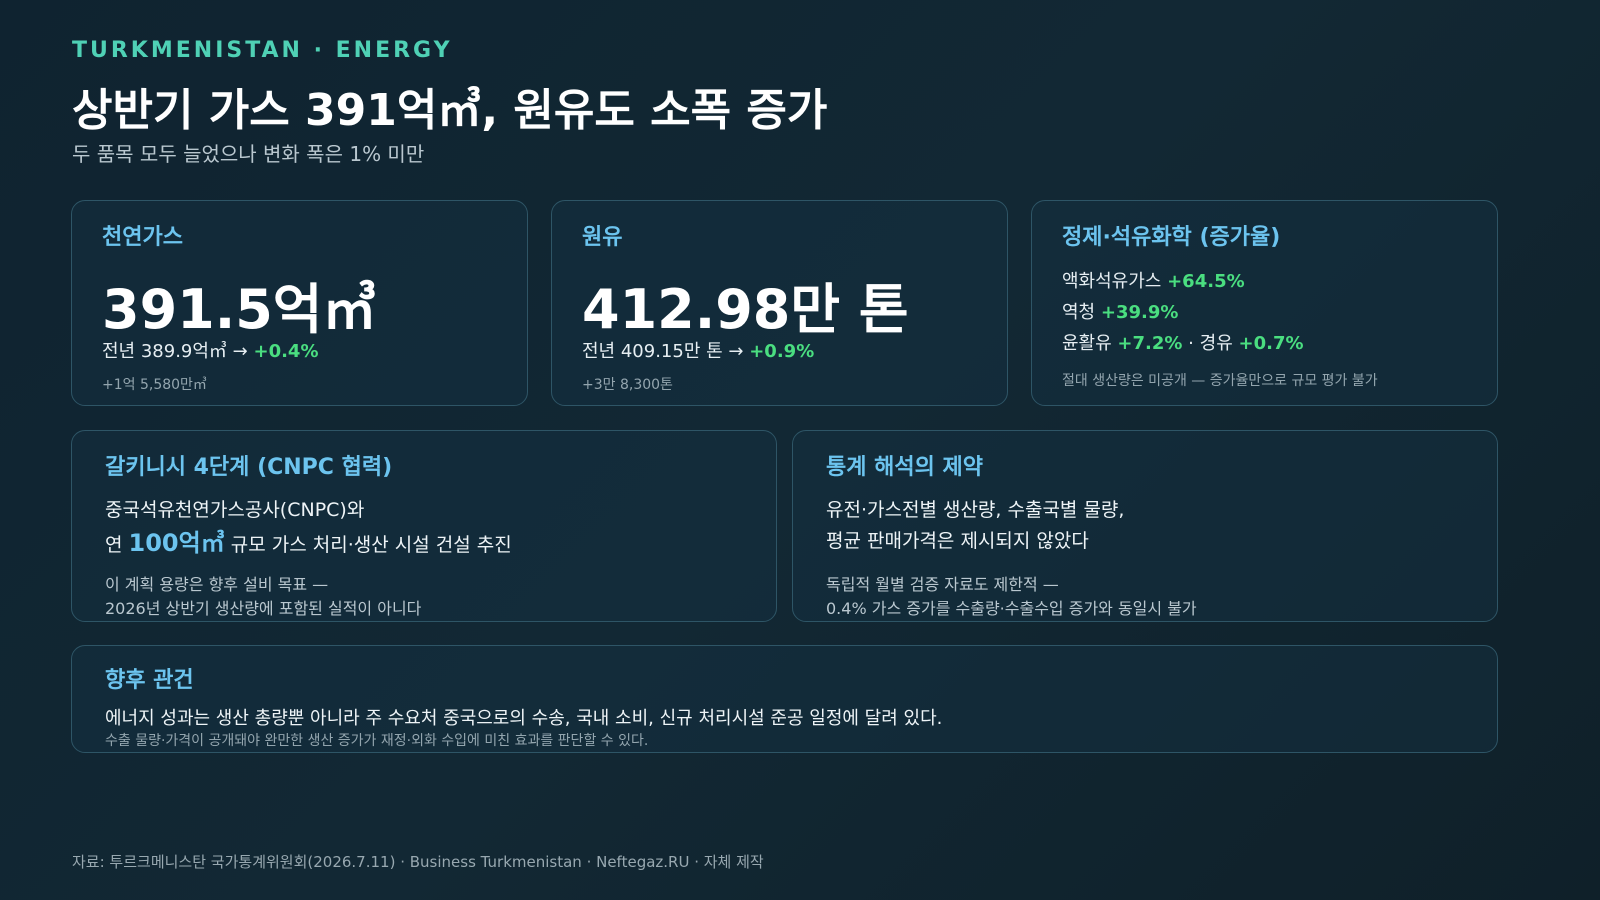 Image resolution: width=1600 pixels, height=900 pixels. I want to click on lpg-change: +64.5%, so click(1206, 281).